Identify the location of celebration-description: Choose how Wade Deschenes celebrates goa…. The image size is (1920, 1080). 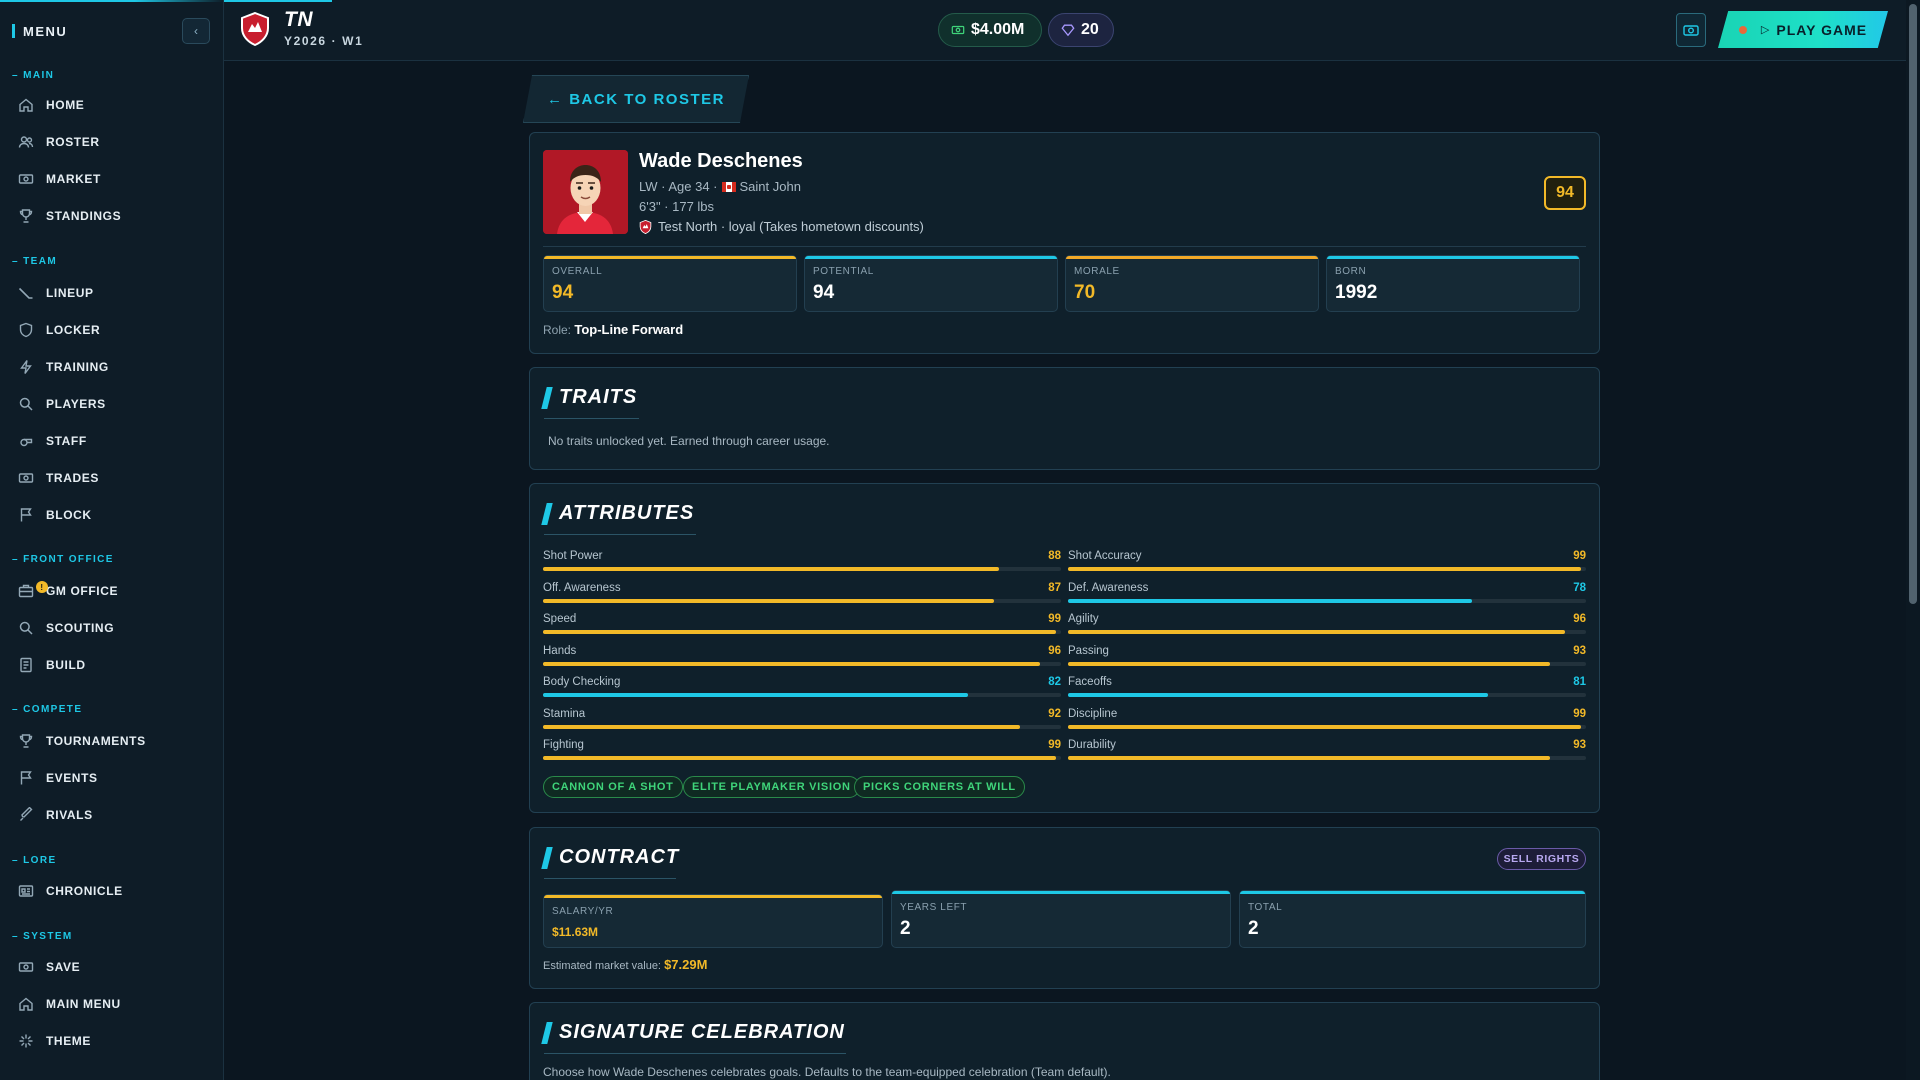
(827, 1072).